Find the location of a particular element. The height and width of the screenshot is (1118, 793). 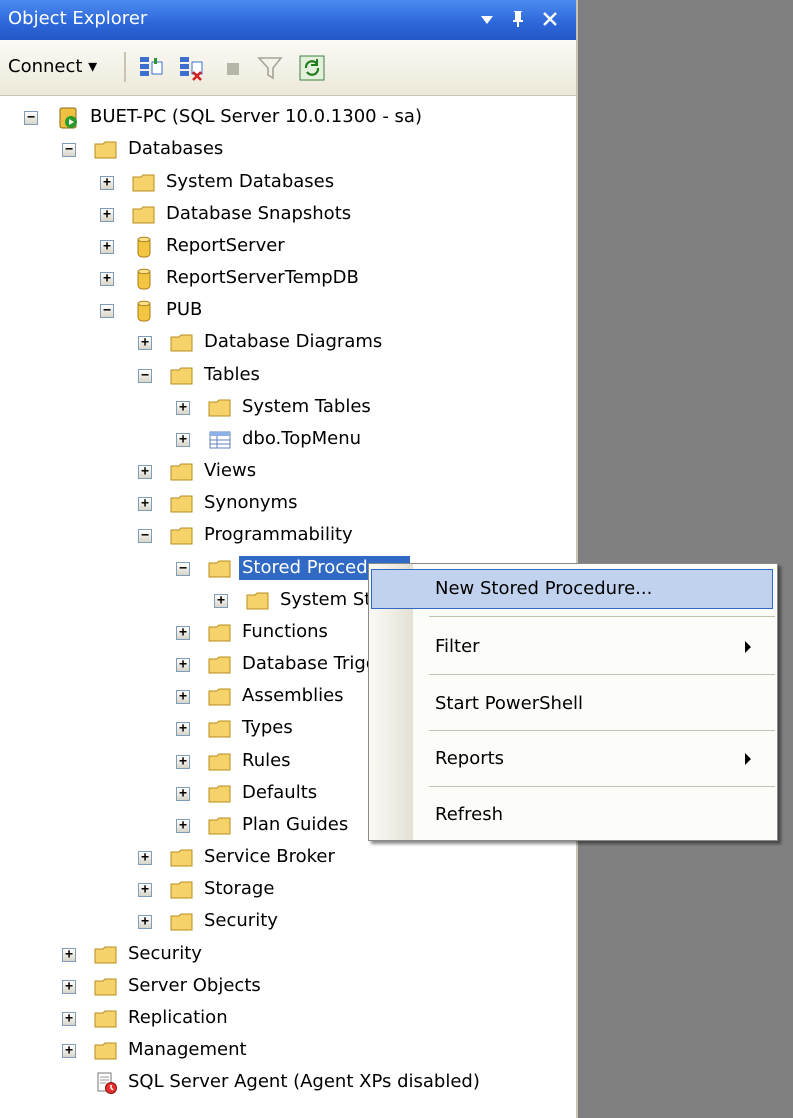

tree-item-server-objects: + Server Objects is located at coordinates (288, 987).